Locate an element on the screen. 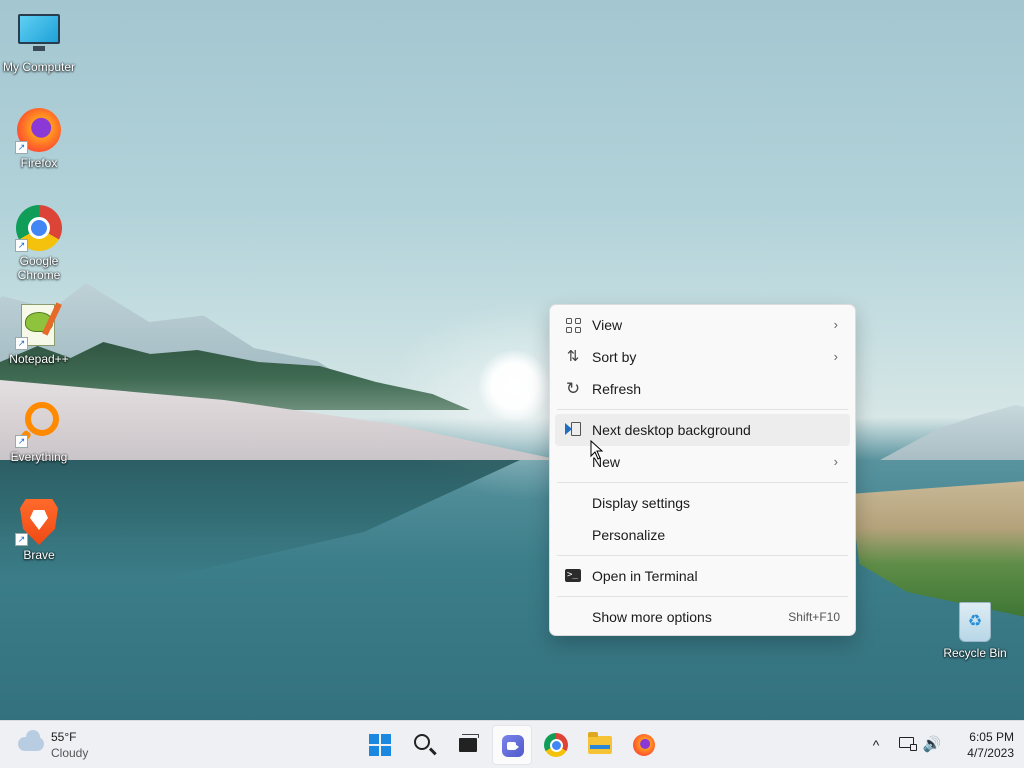  show-hidden-icons-button: ^ is located at coordinates (876, 745).